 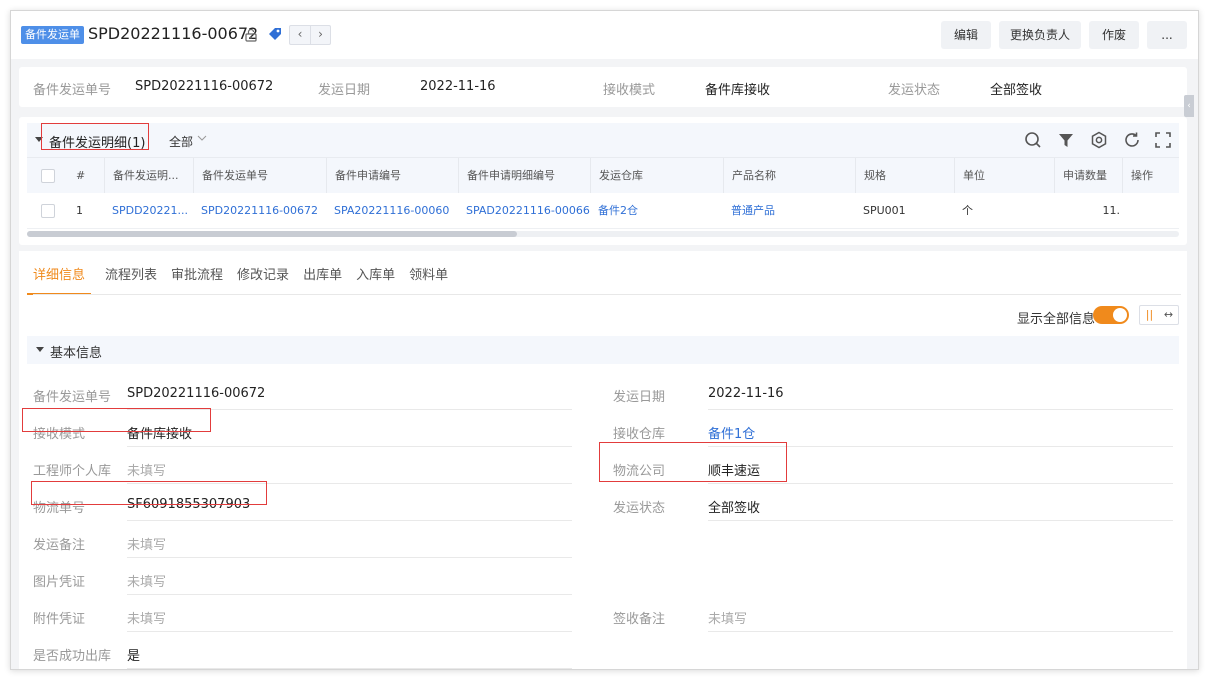 I want to click on collapse-caret-icon, so click(x=40, y=349).